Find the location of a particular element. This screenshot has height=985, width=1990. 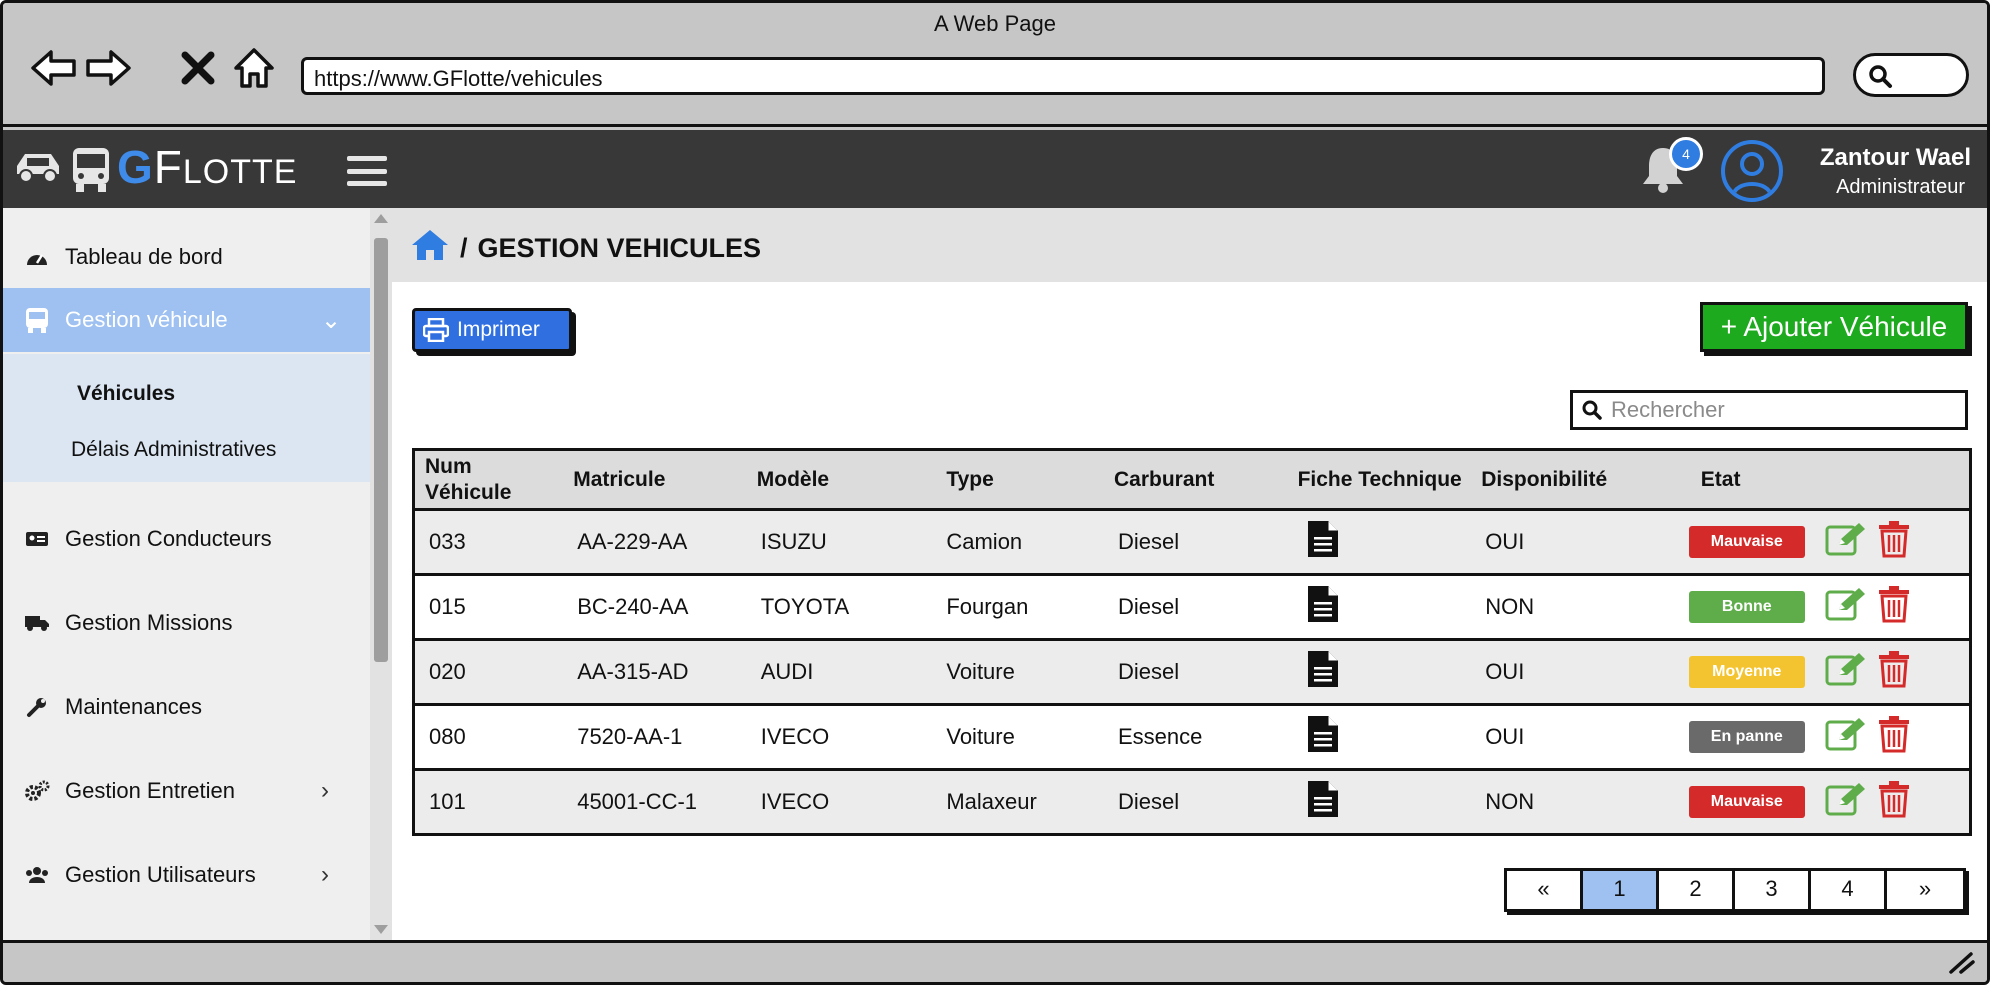

cell-num: 015 is located at coordinates (488, 607).